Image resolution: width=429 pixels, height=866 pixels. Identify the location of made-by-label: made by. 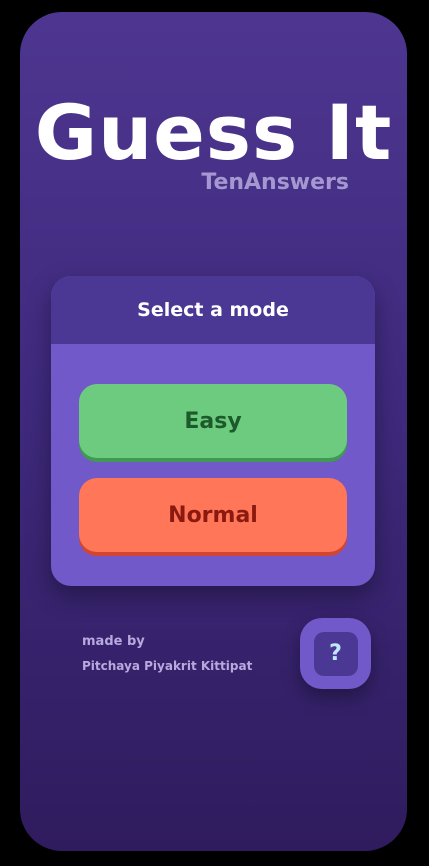
(113, 641).